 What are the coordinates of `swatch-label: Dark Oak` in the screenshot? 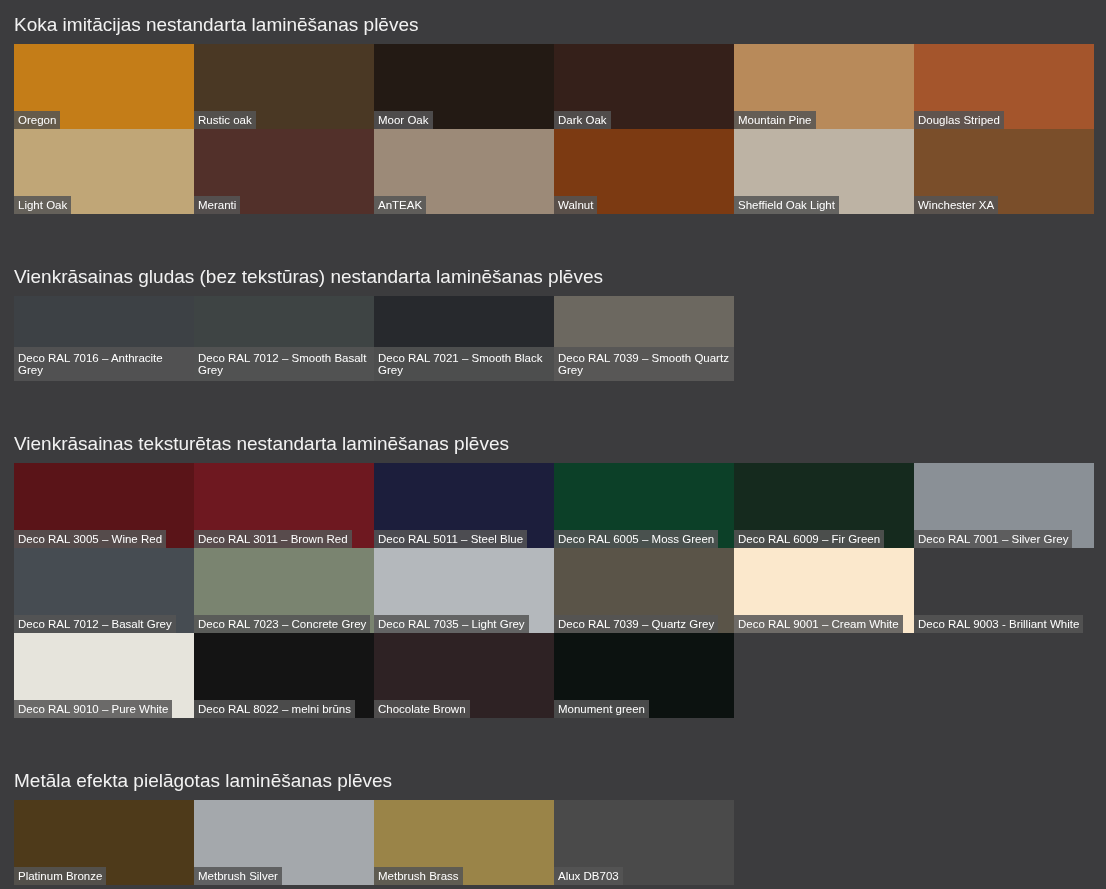 It's located at (582, 120).